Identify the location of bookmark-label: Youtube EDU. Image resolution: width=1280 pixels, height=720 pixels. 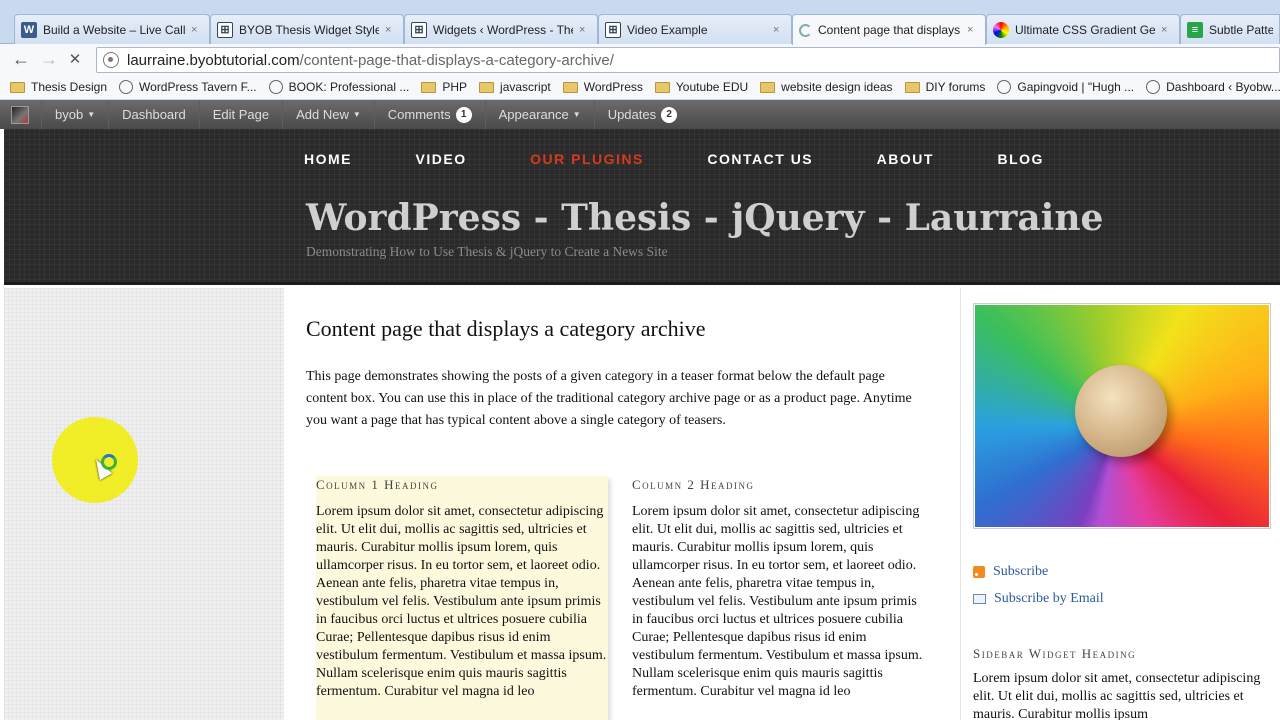
(712, 87).